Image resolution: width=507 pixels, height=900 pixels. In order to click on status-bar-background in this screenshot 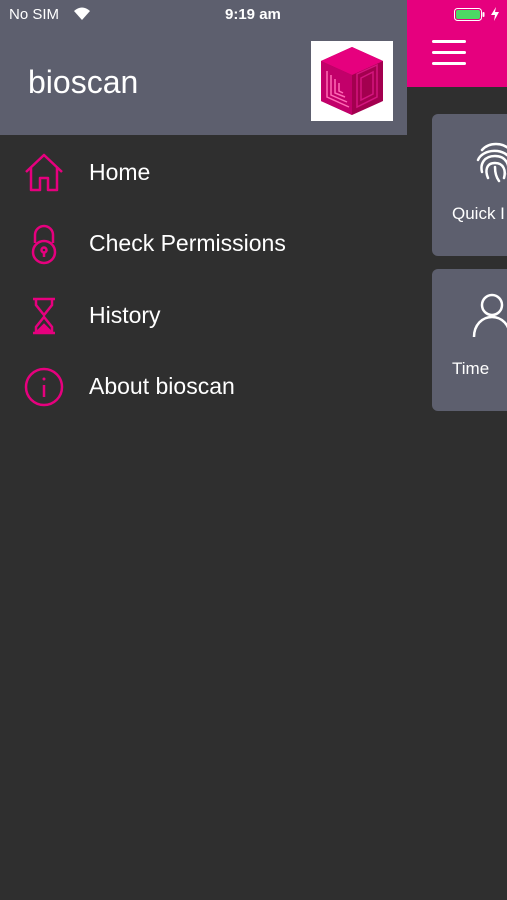, I will do `click(203, 14)`.